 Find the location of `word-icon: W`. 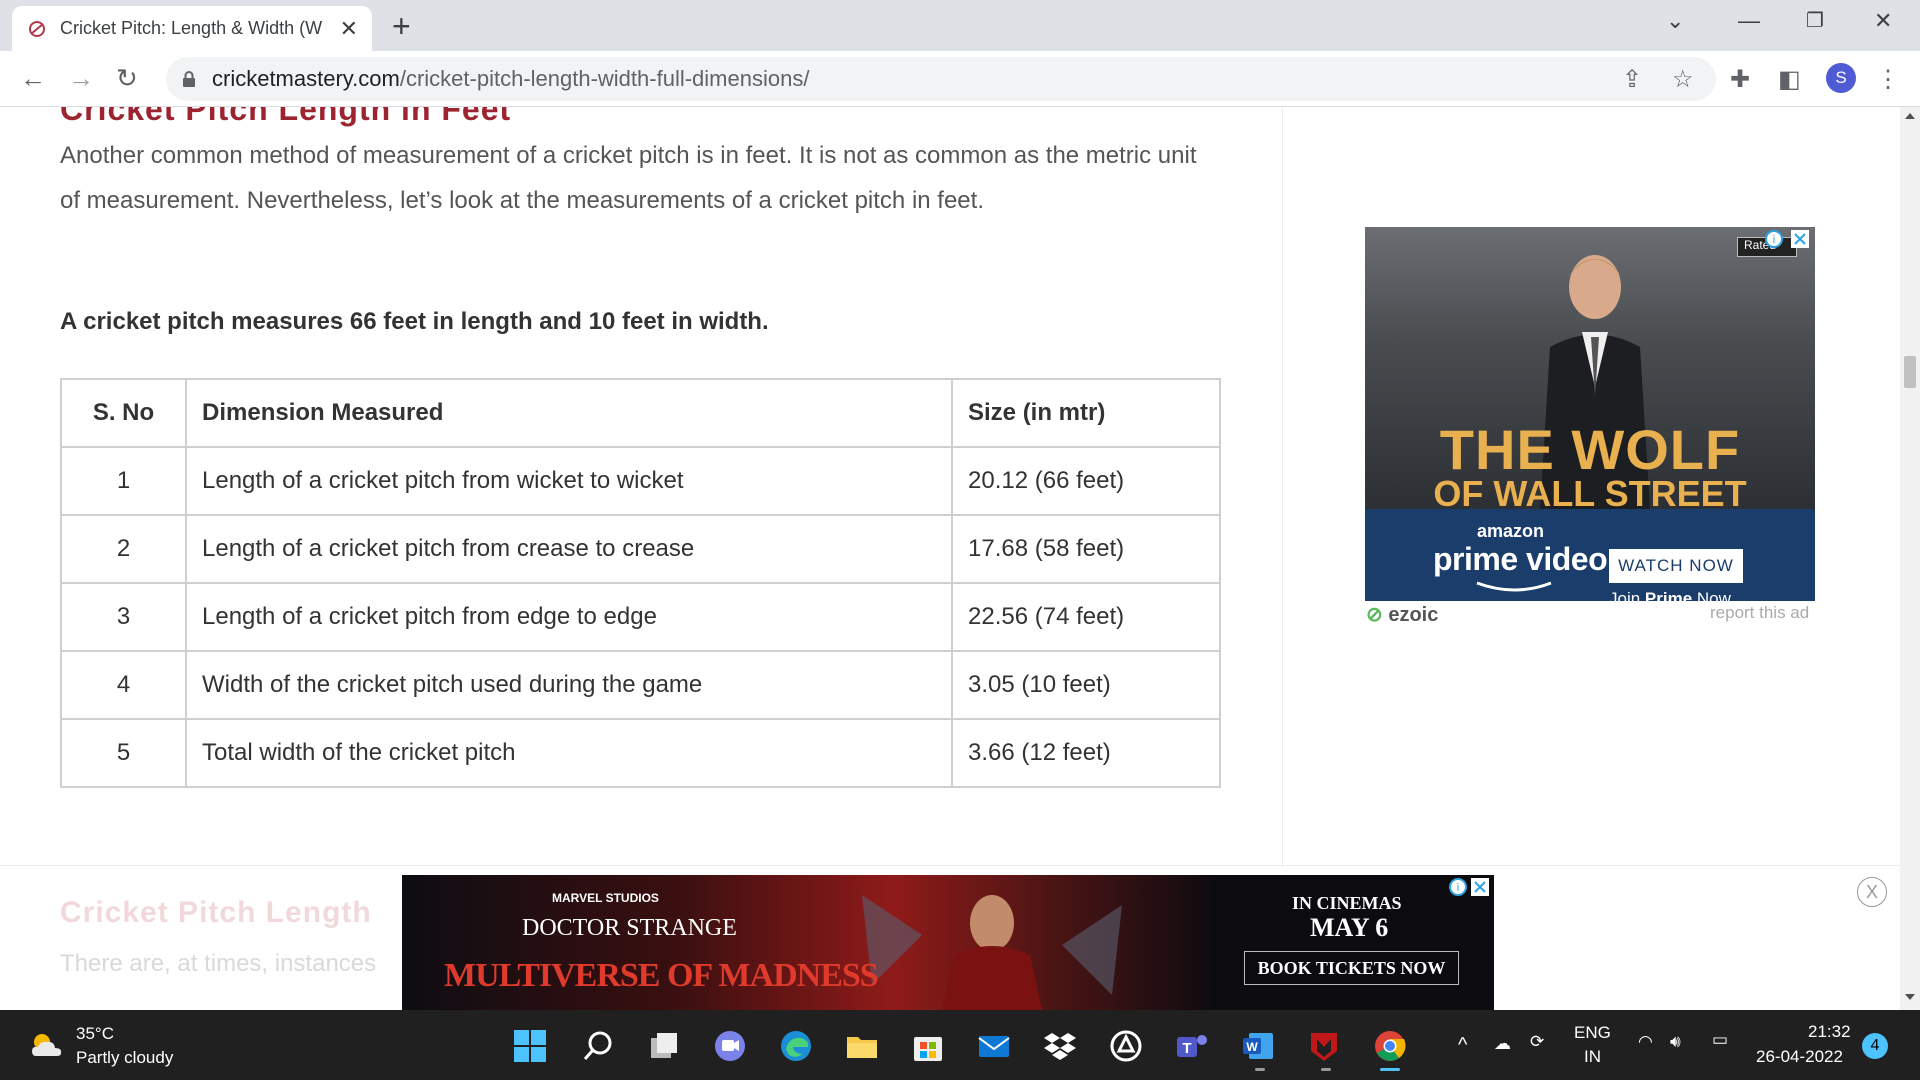

word-icon: W is located at coordinates (1258, 1046).